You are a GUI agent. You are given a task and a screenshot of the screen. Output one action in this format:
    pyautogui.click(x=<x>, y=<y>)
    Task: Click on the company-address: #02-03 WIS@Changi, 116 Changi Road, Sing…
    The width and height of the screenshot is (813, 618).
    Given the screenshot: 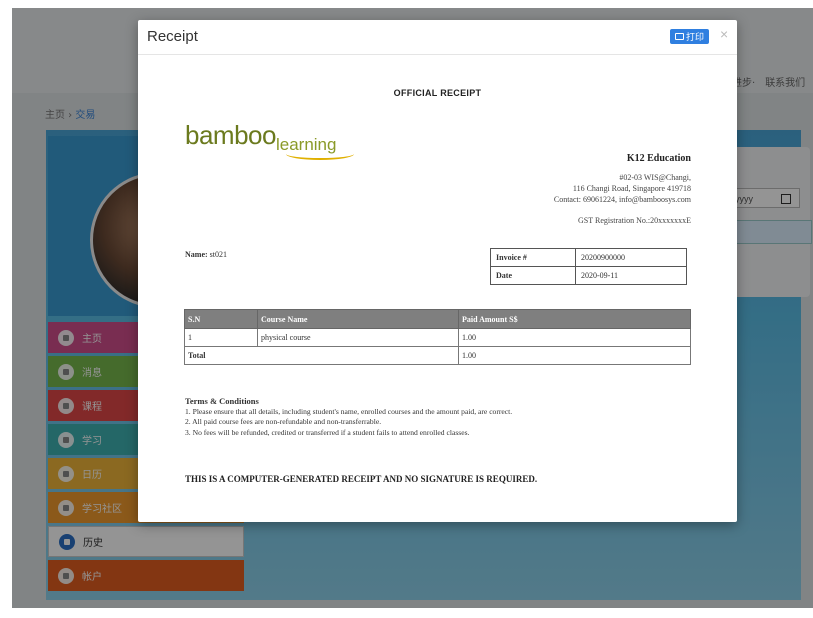 What is the action you would take?
    pyautogui.click(x=622, y=188)
    